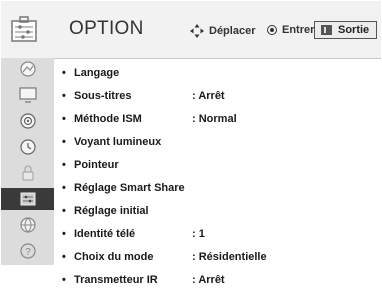  I want to click on menu-item-initial-setting: • Réglage initial, so click(105, 211).